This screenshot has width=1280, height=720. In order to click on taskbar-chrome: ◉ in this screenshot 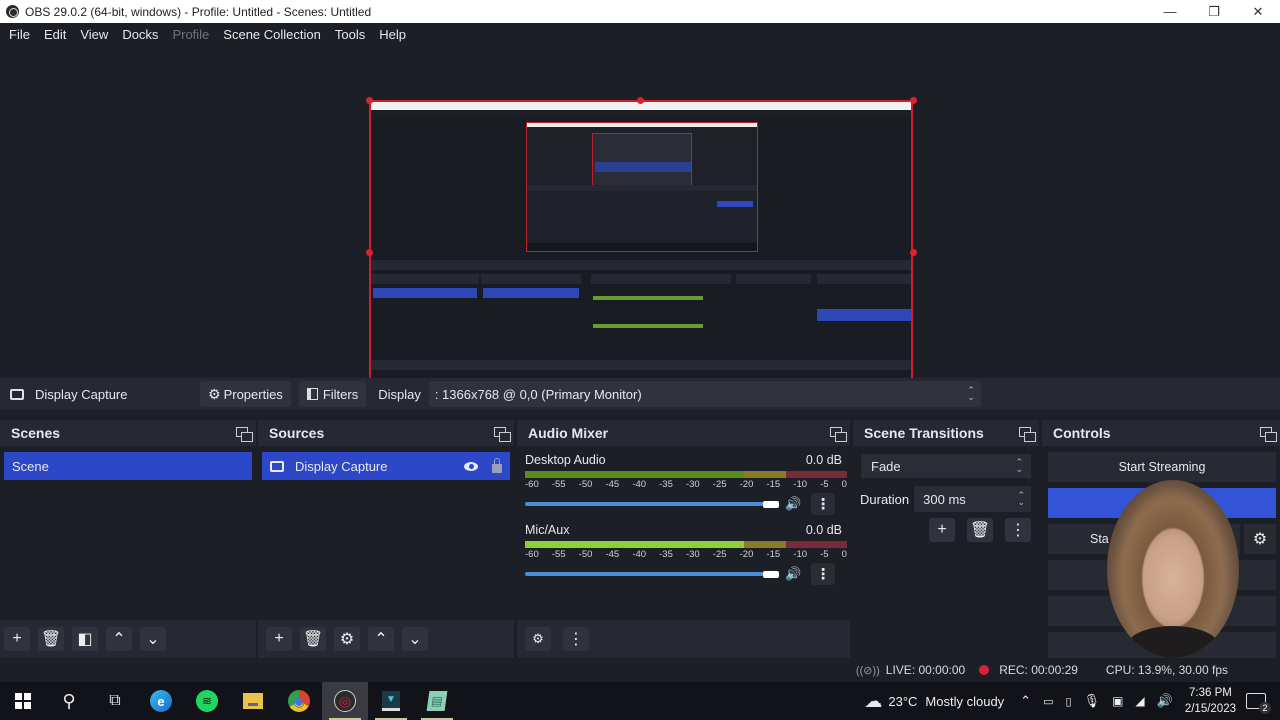, I will do `click(299, 701)`.